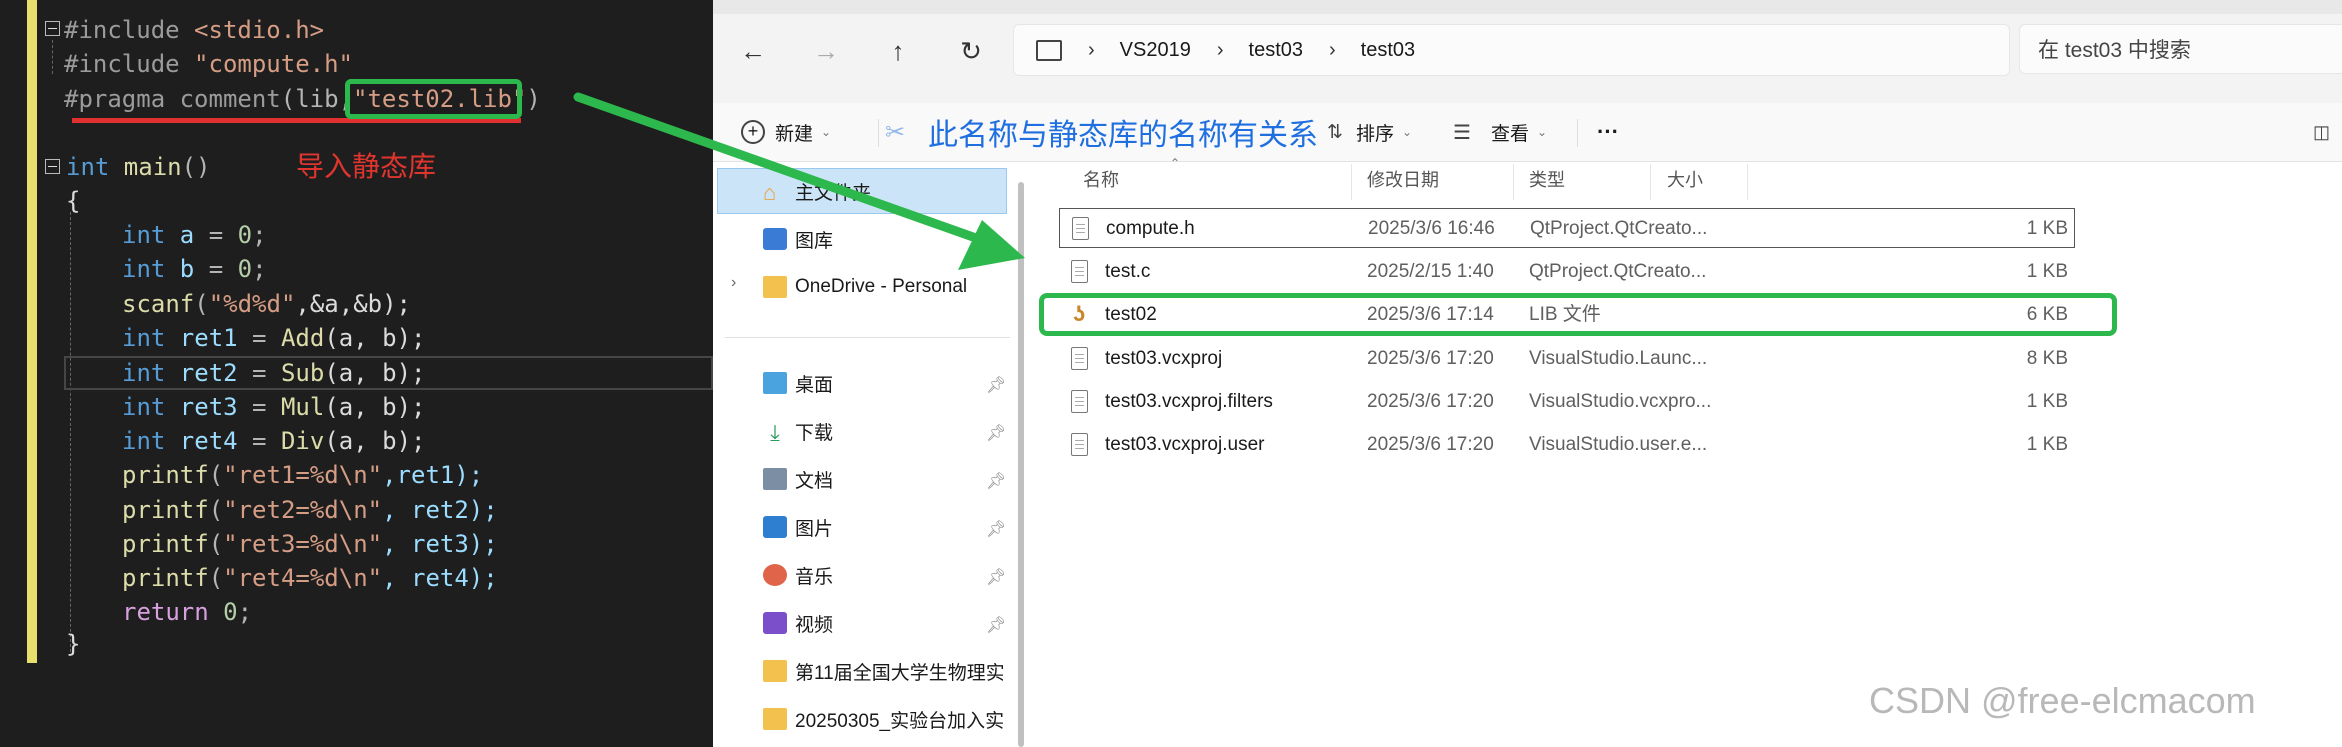 The image size is (2342, 747). Describe the element at coordinates (971, 51) in the screenshot. I see `refresh-icon: ↻` at that location.